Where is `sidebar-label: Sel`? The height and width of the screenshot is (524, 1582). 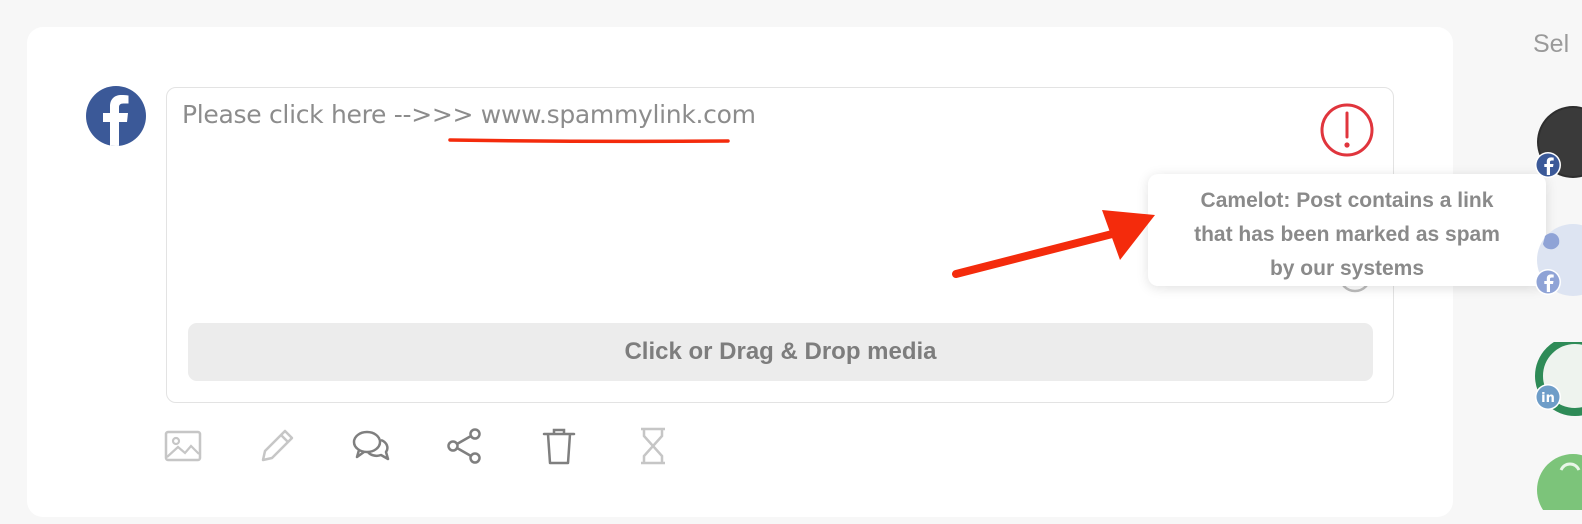
sidebar-label: Sel is located at coordinates (1551, 44).